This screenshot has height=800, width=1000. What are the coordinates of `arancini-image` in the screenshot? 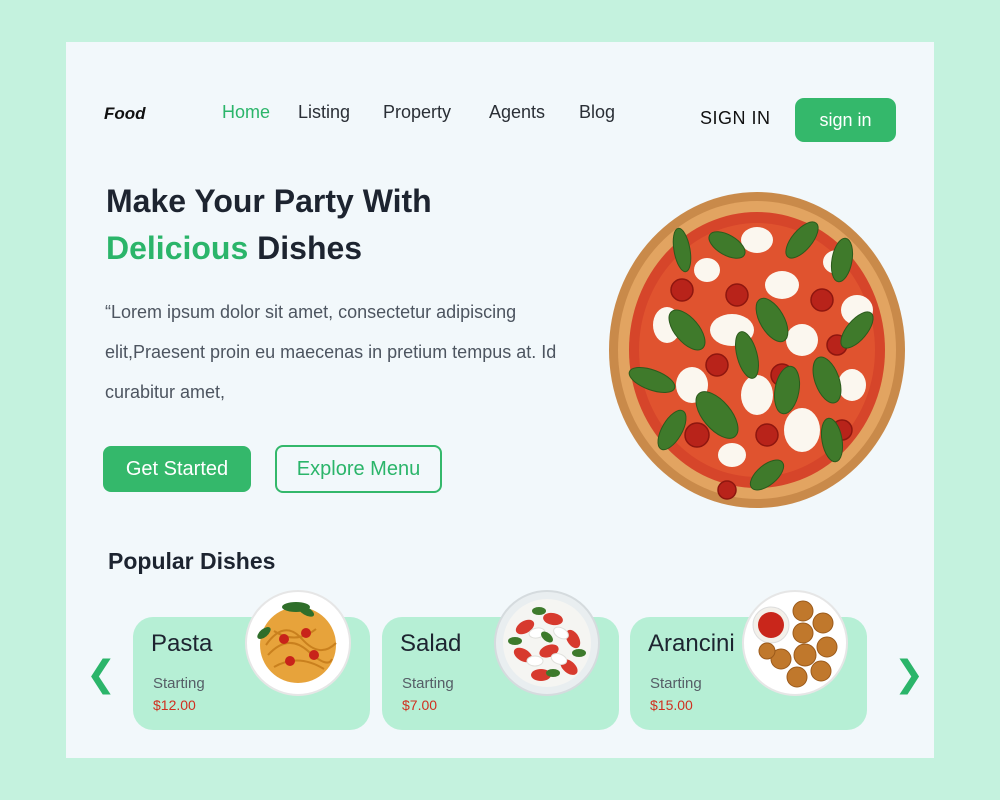 It's located at (795, 643).